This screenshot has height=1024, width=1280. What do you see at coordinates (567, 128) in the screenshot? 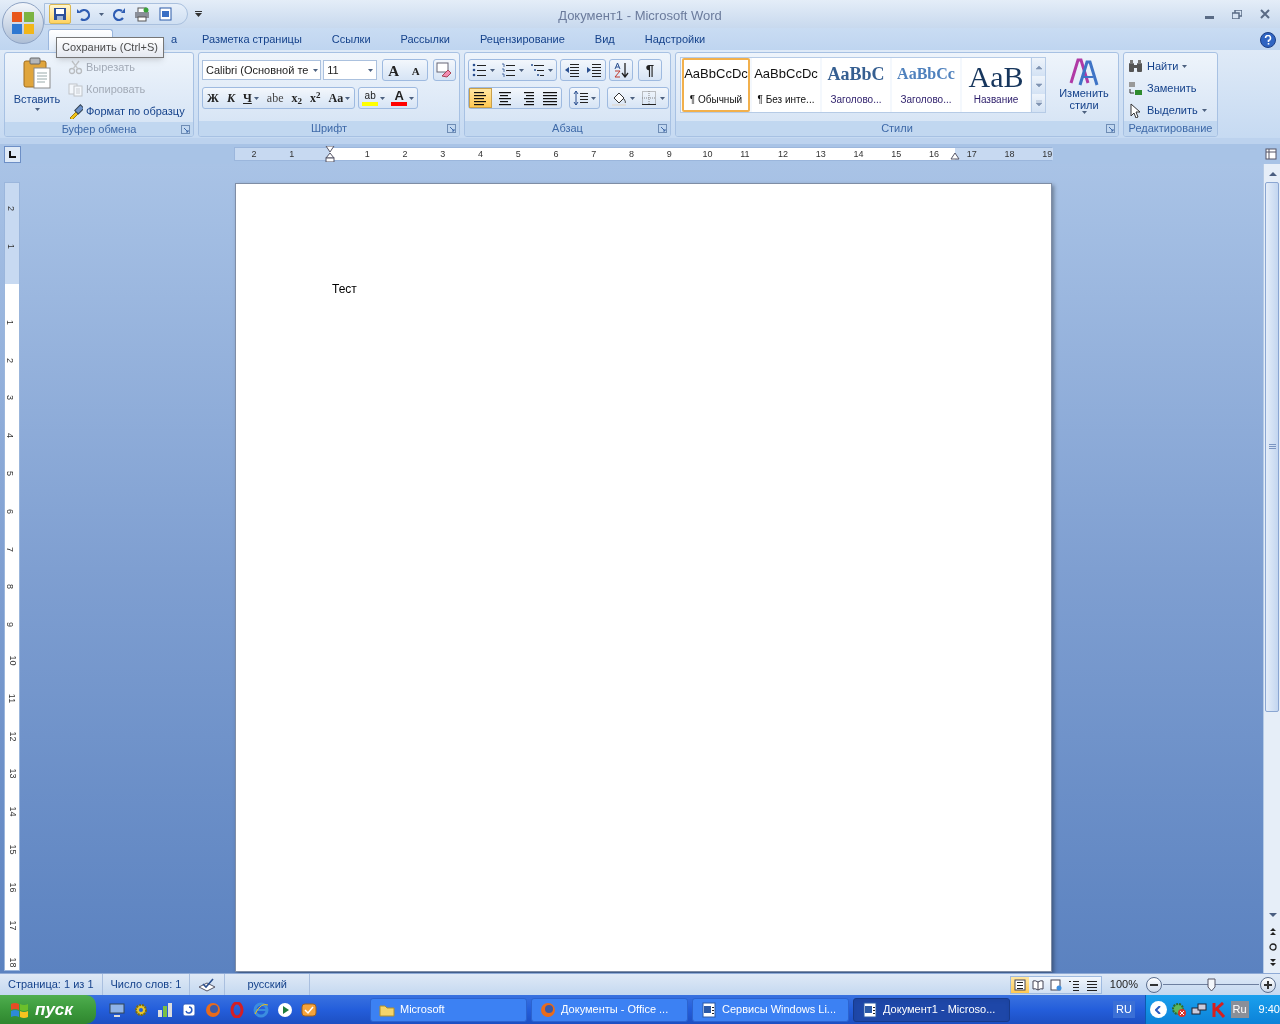
I see `group-title: Абзац` at bounding box center [567, 128].